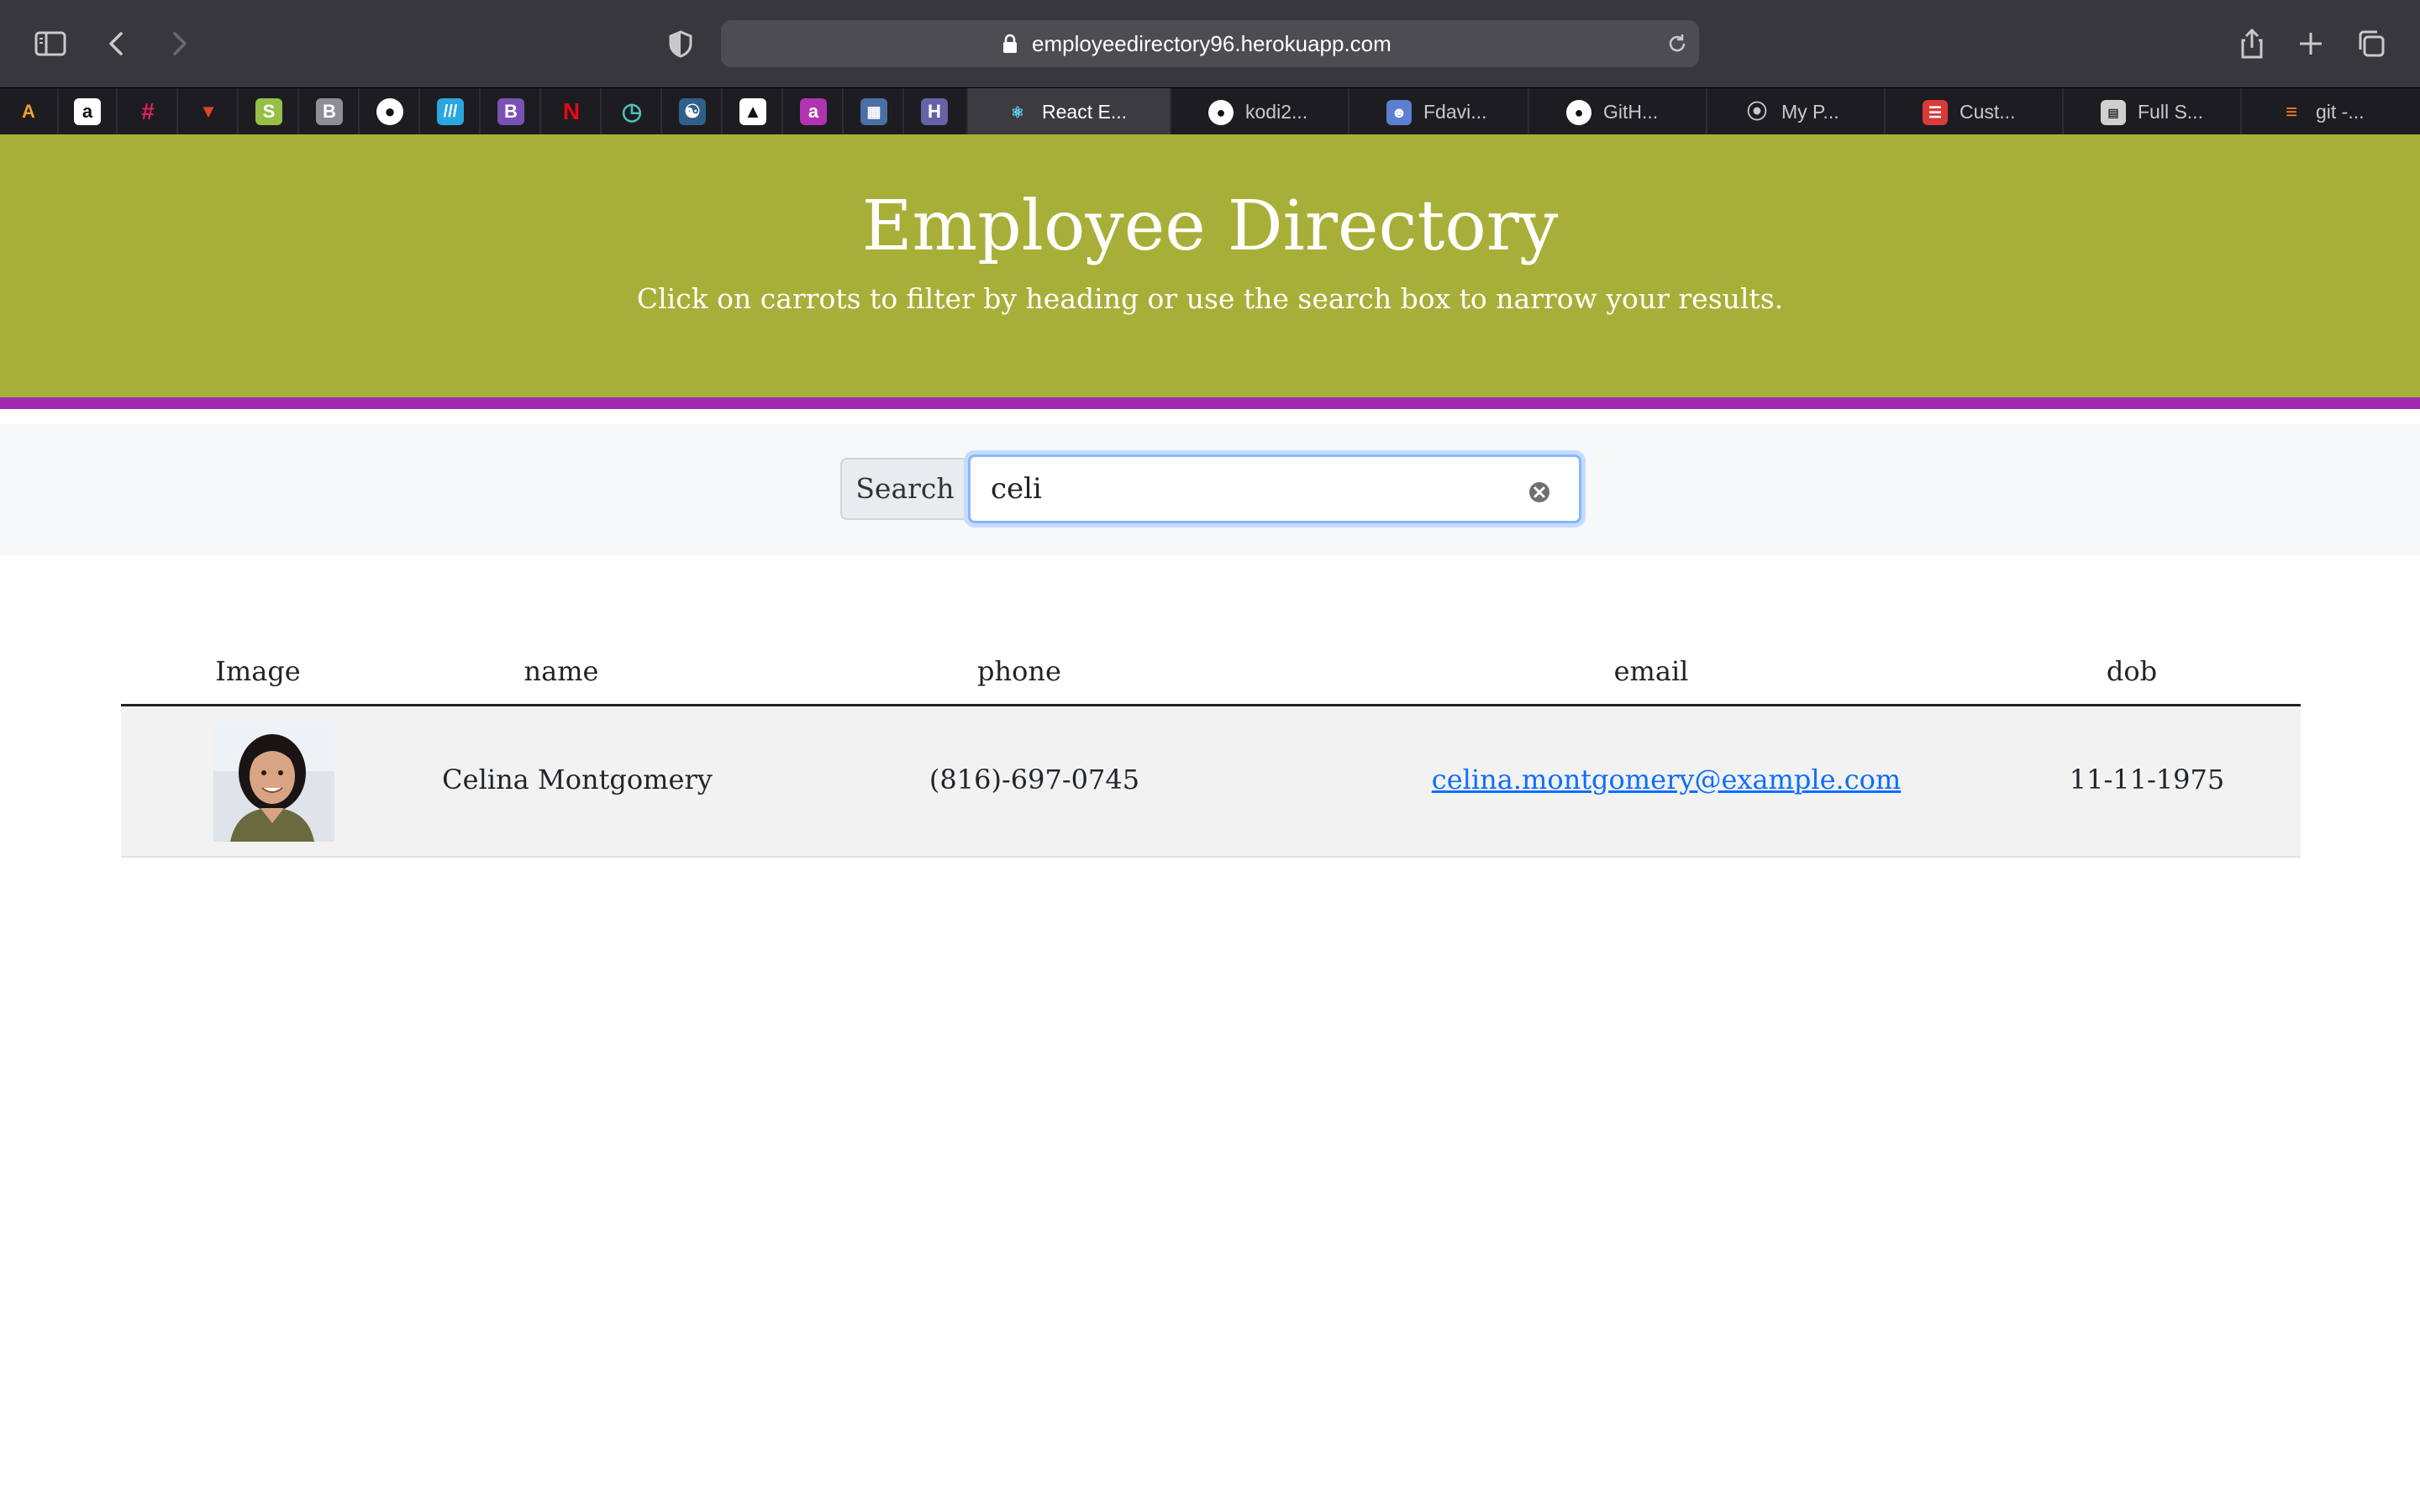  Describe the element at coordinates (2147, 779) in the screenshot. I see `employee-dob: 11-11-1975` at that location.